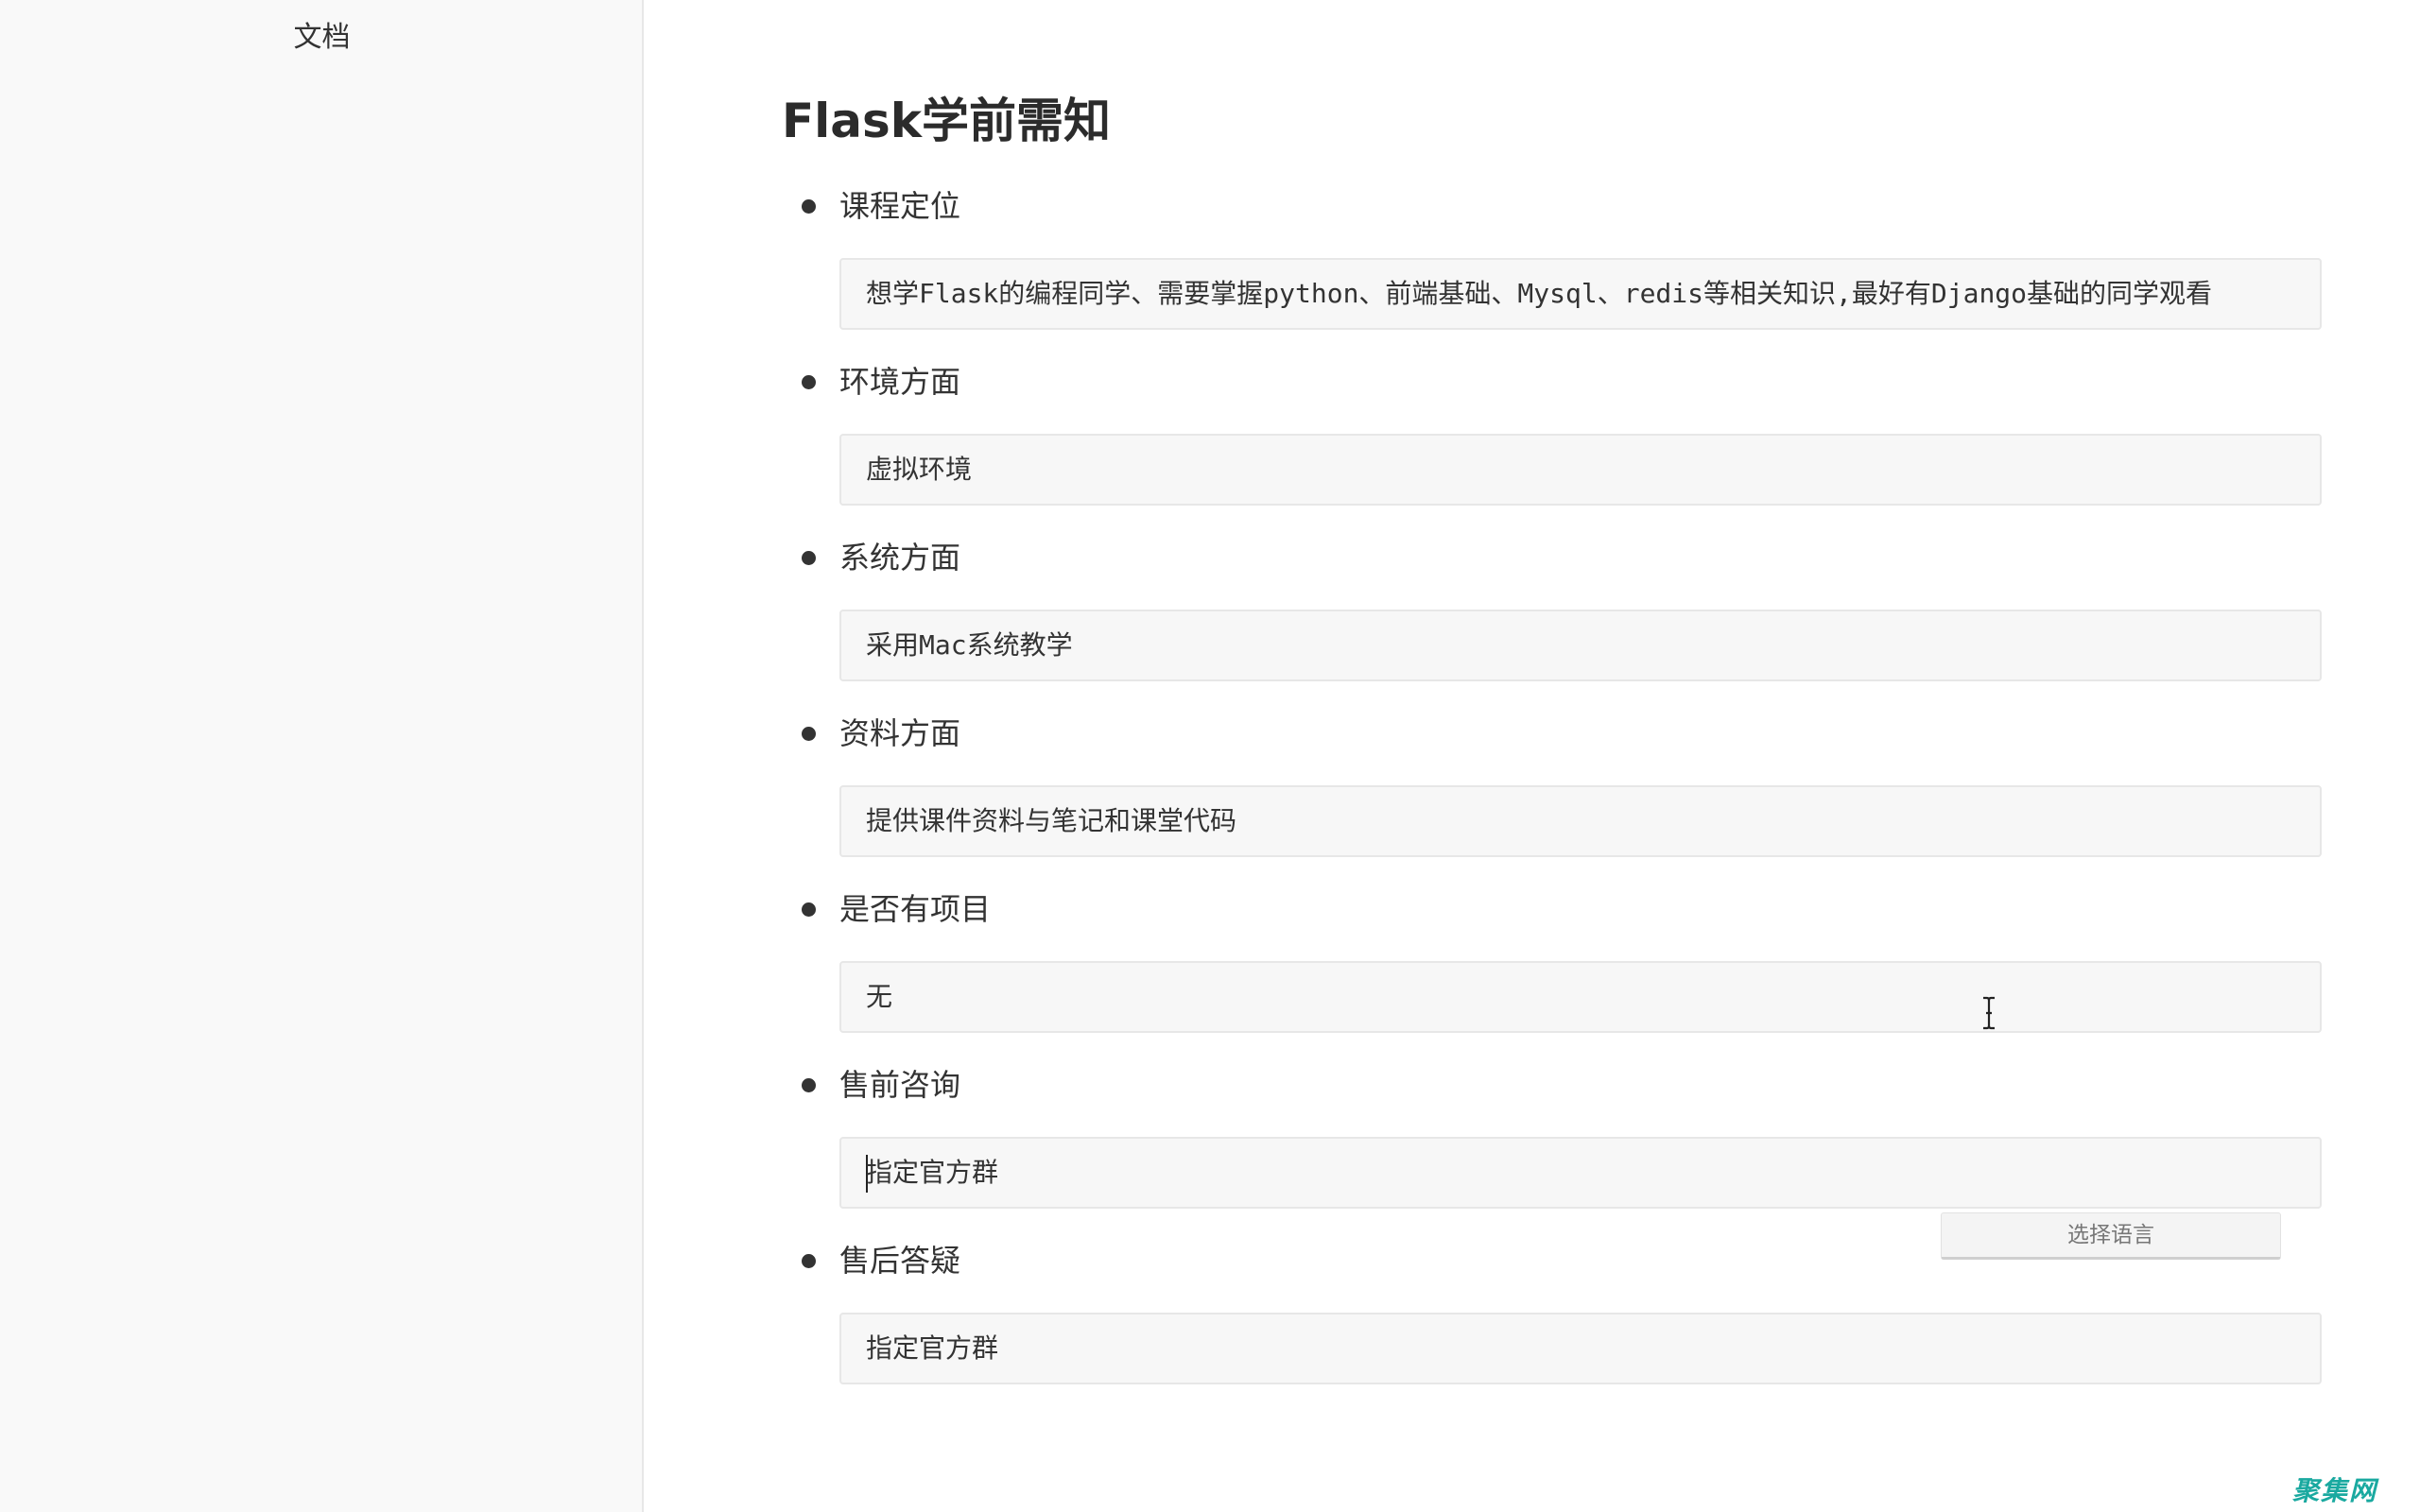 The height and width of the screenshot is (1512, 2420). What do you see at coordinates (2111, 1236) in the screenshot?
I see `language-select-button: 选择语言` at bounding box center [2111, 1236].